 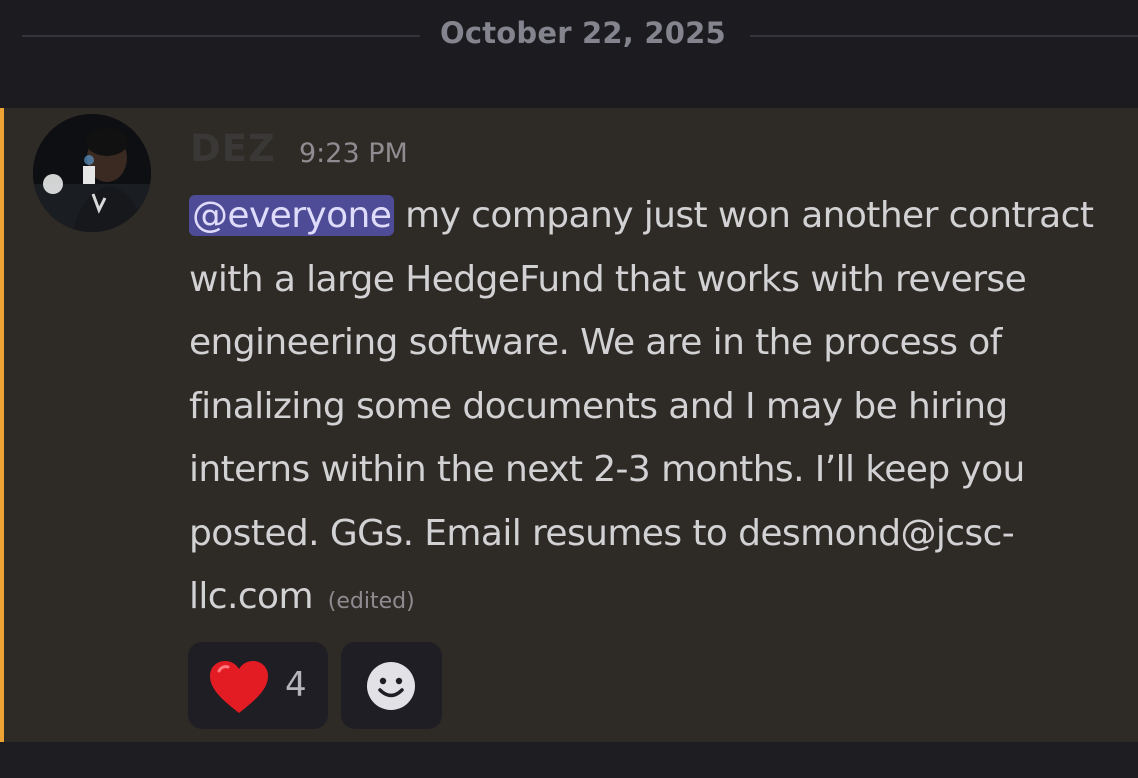 I want to click on avatar, so click(x=92, y=173).